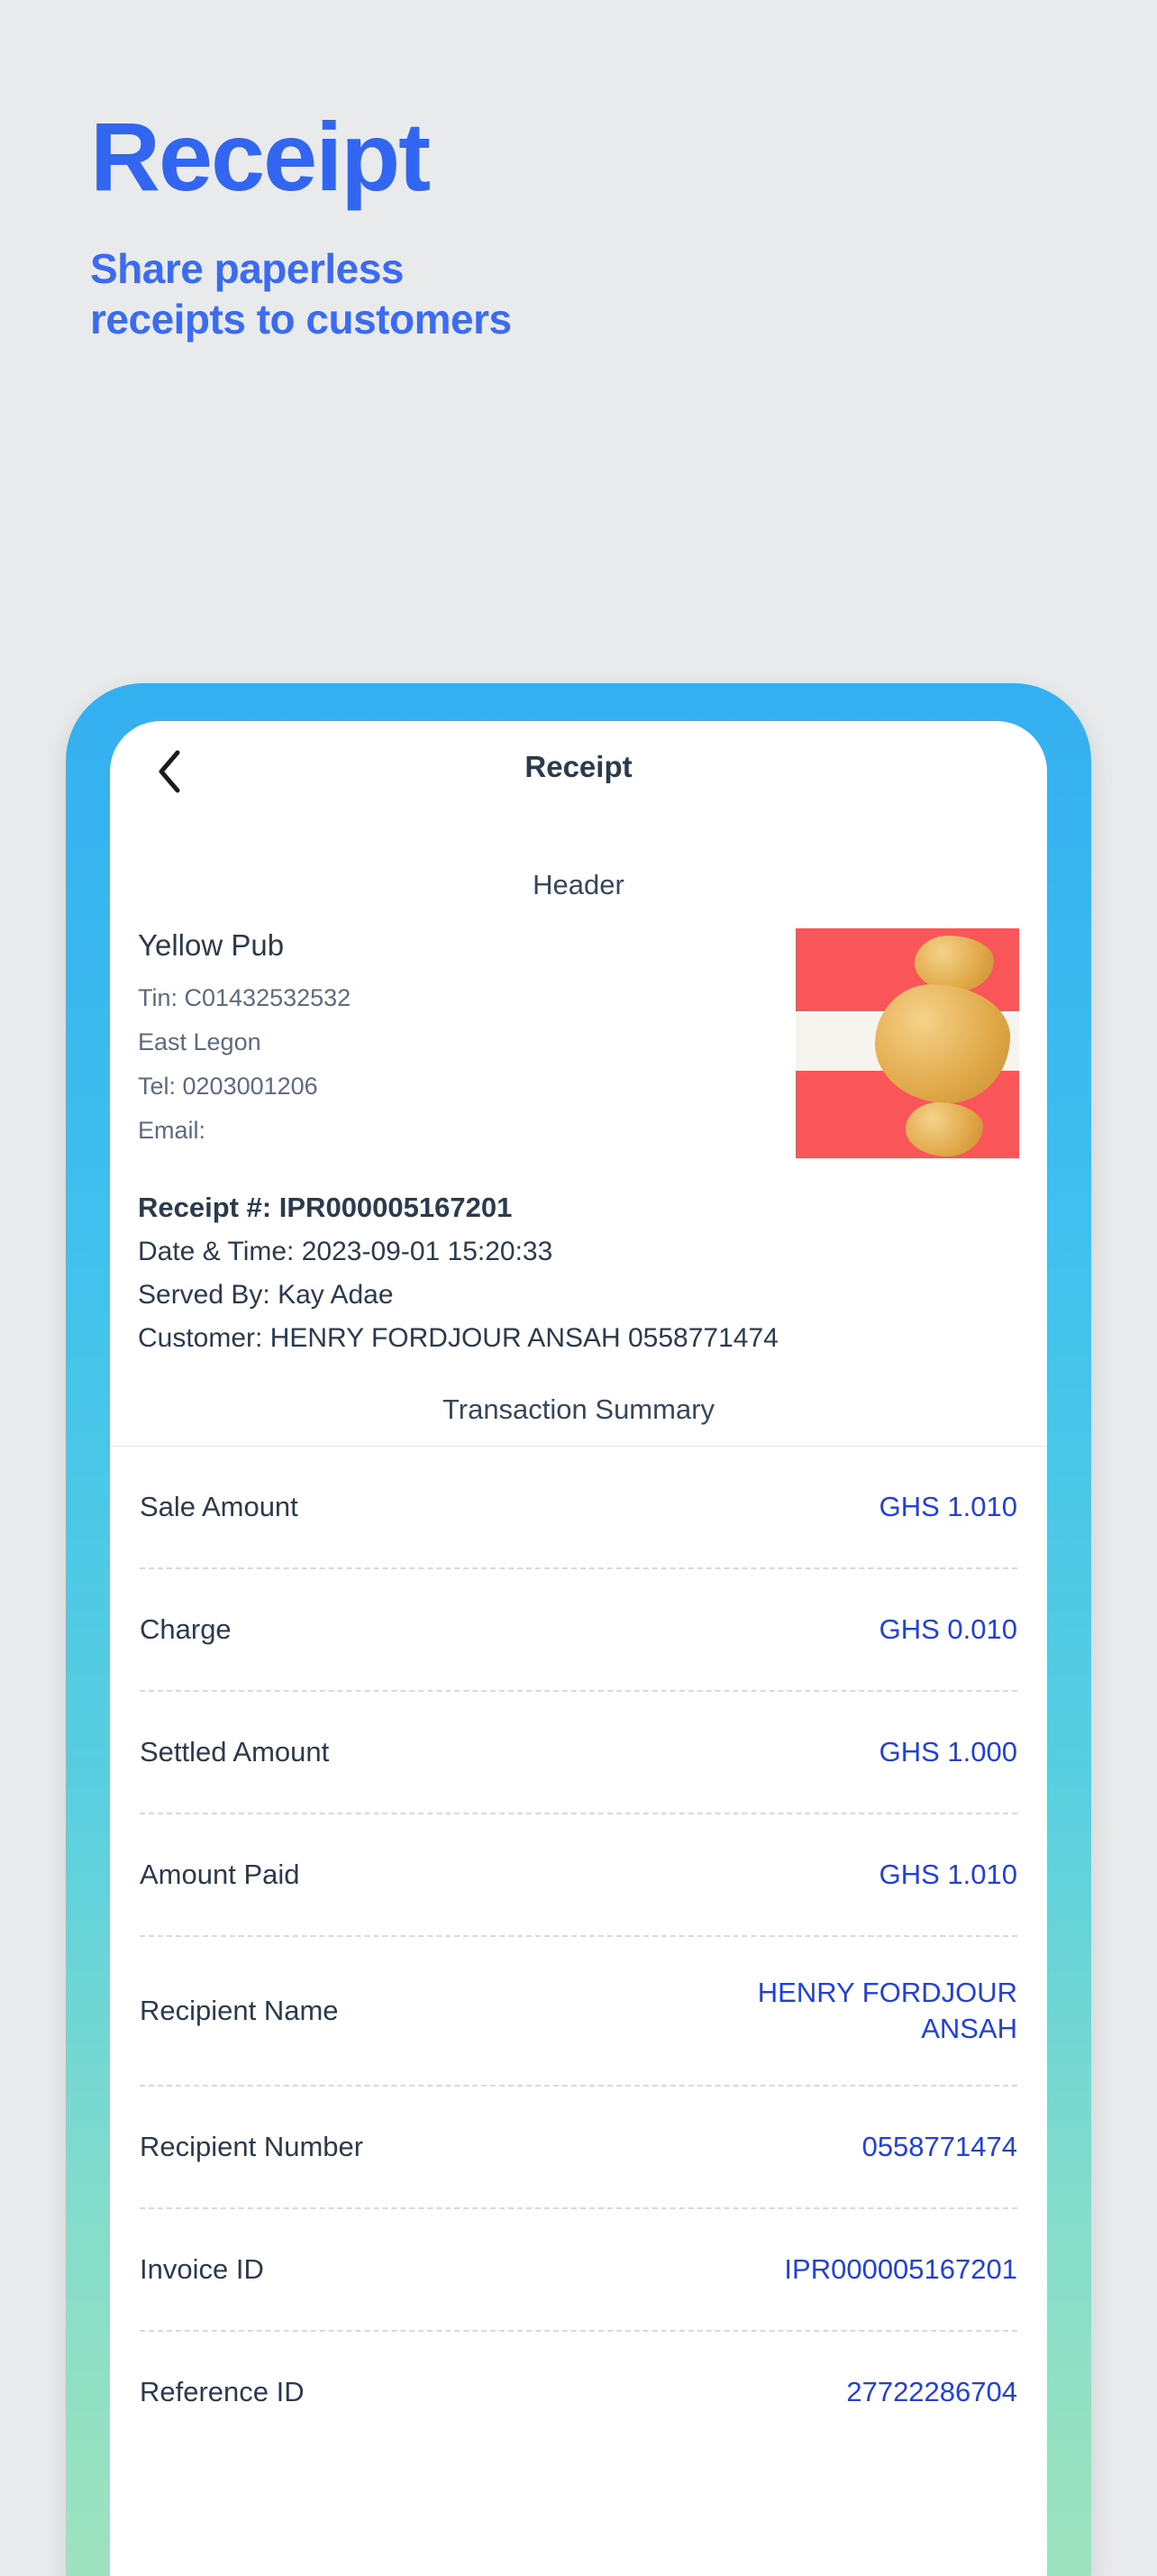 The width and height of the screenshot is (1157, 2576). I want to click on receipt-date-time: Date & Time: 2023-09-01 15:20:33, so click(345, 1251).